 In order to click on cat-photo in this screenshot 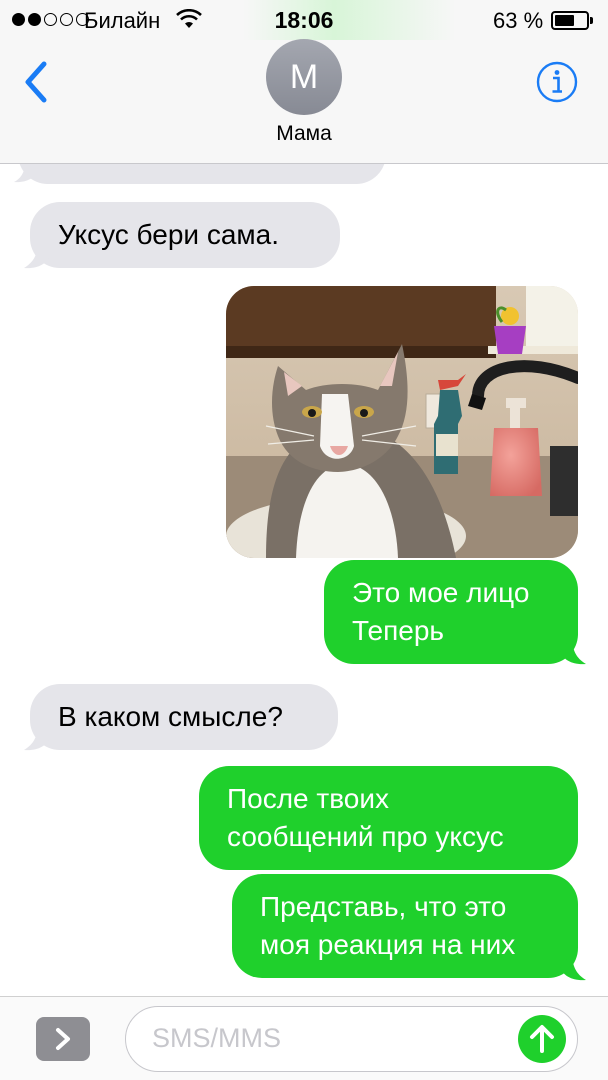, I will do `click(402, 422)`.